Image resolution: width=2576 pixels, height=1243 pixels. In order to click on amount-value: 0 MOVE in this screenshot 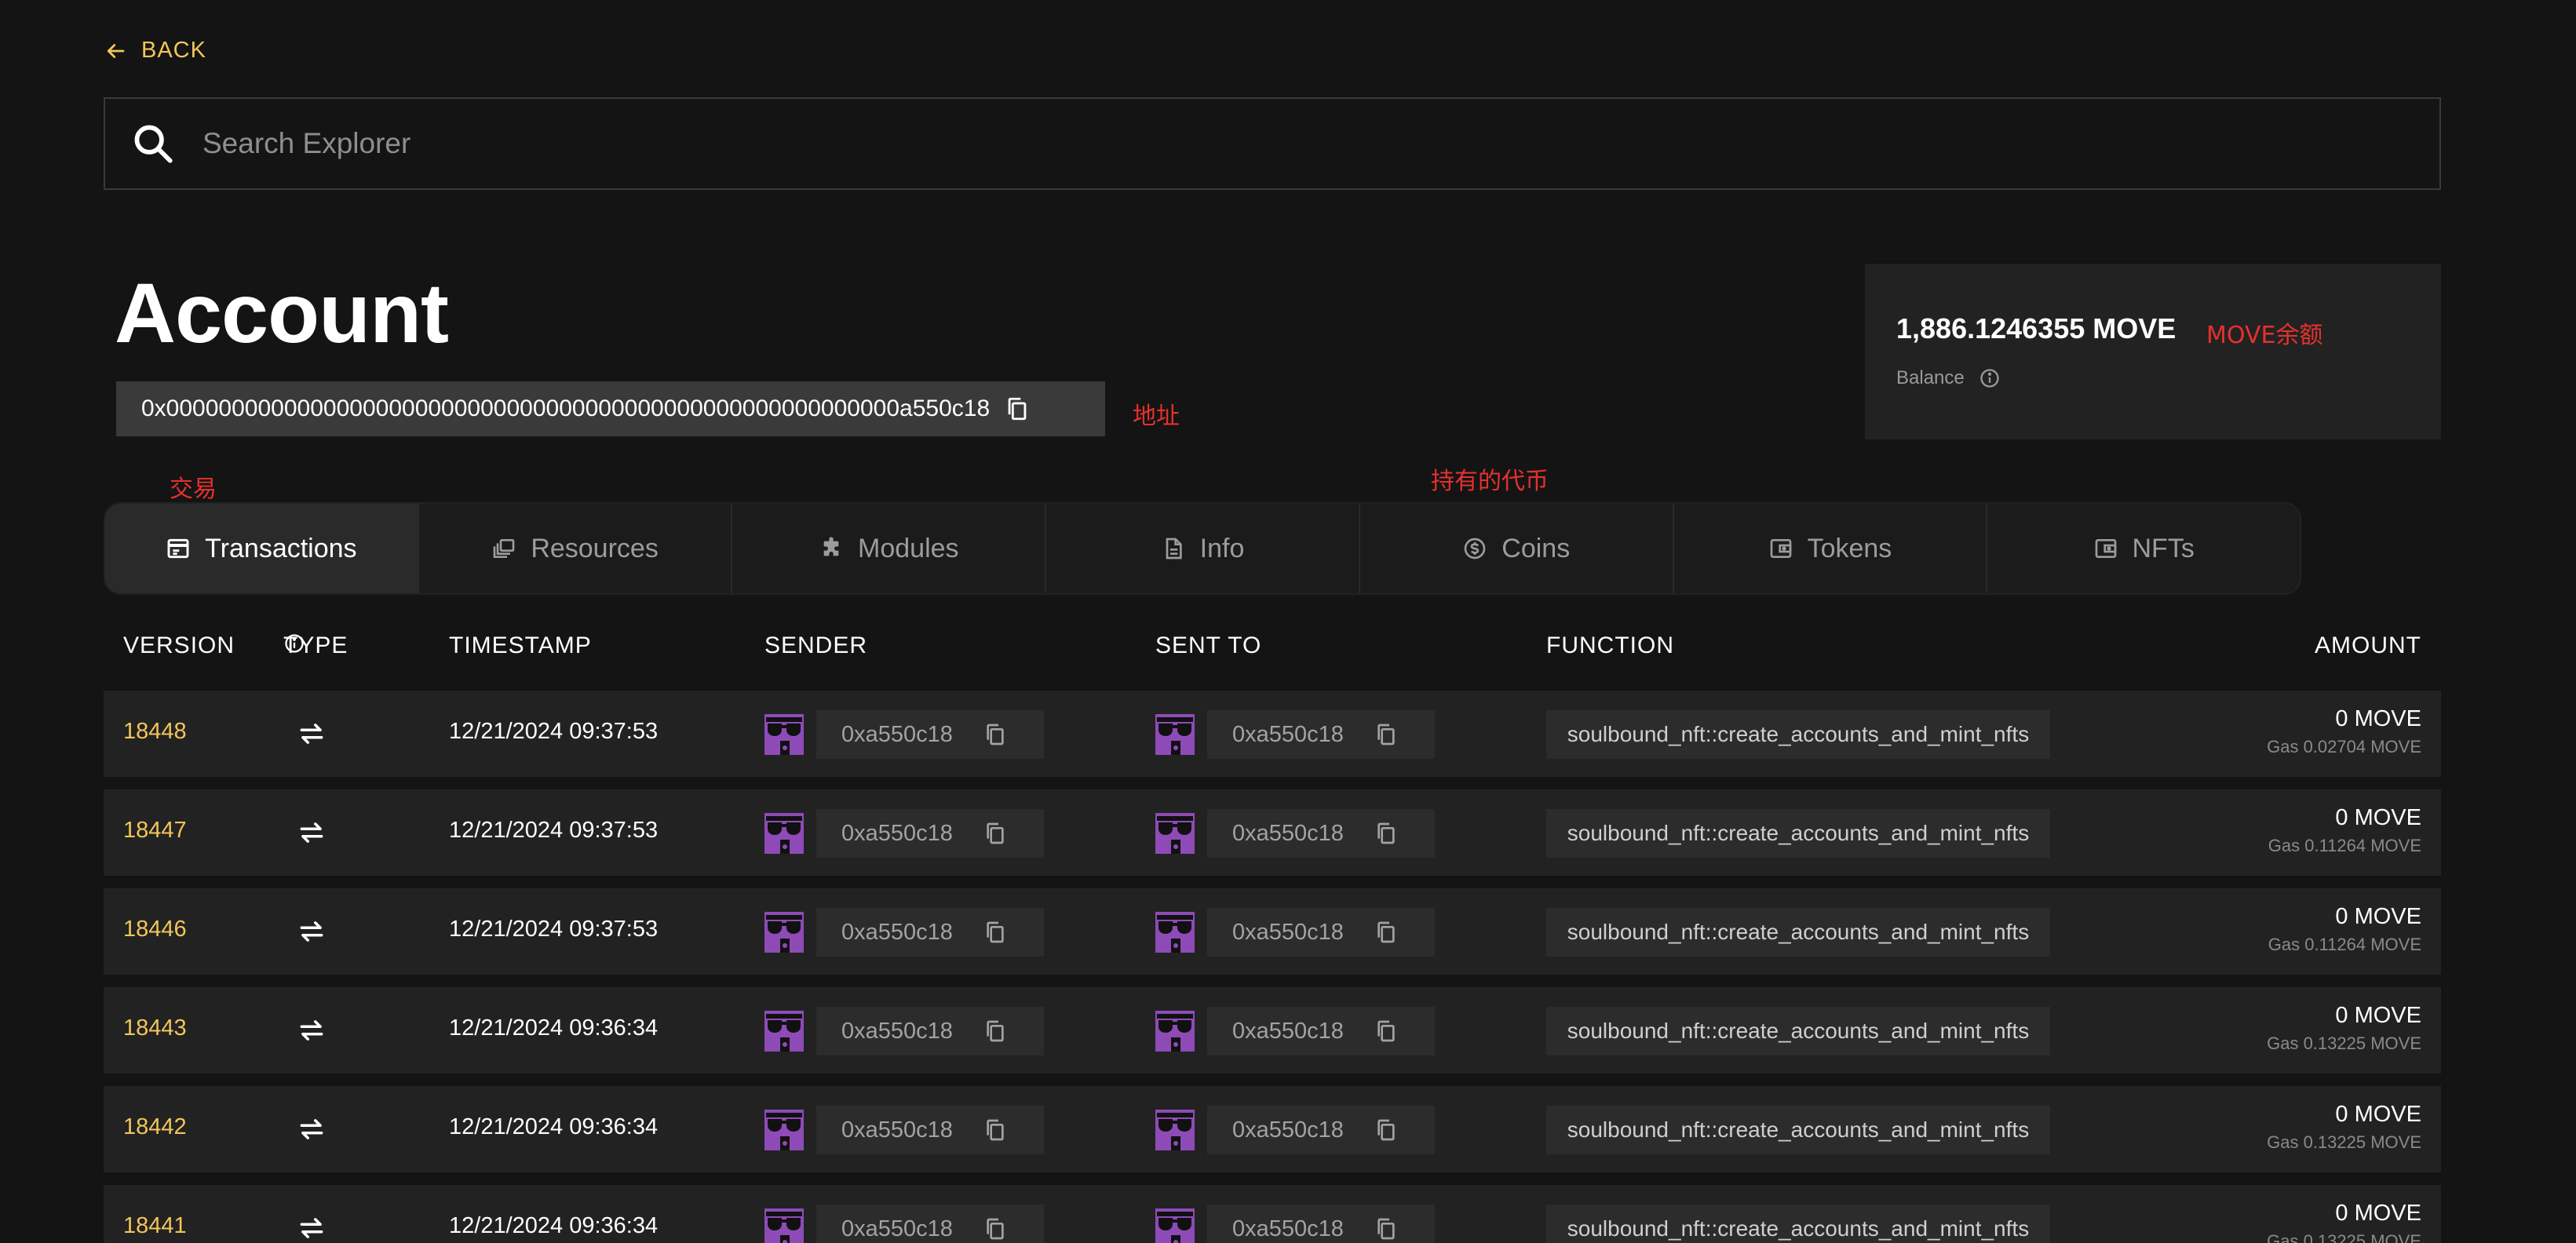, I will do `click(2378, 718)`.